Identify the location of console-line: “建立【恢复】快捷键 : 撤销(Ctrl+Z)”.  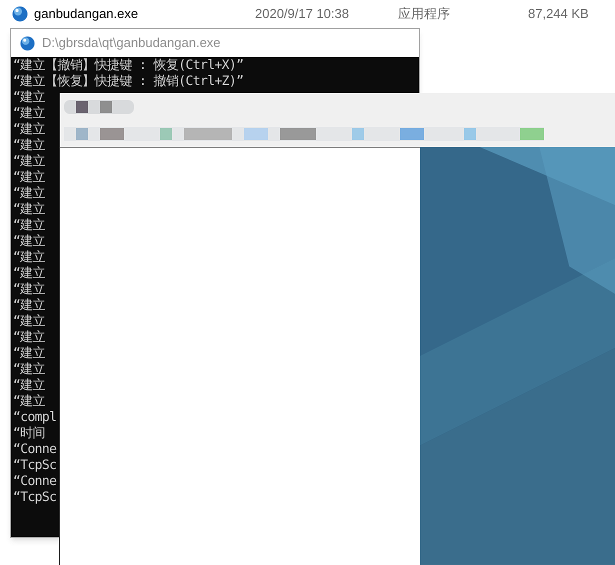
(128, 81).